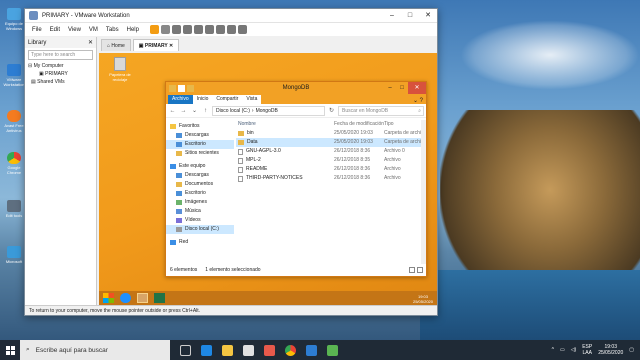 The width and height of the screenshot is (640, 360). I want to click on app-taskbar-icon, so click(332, 350).